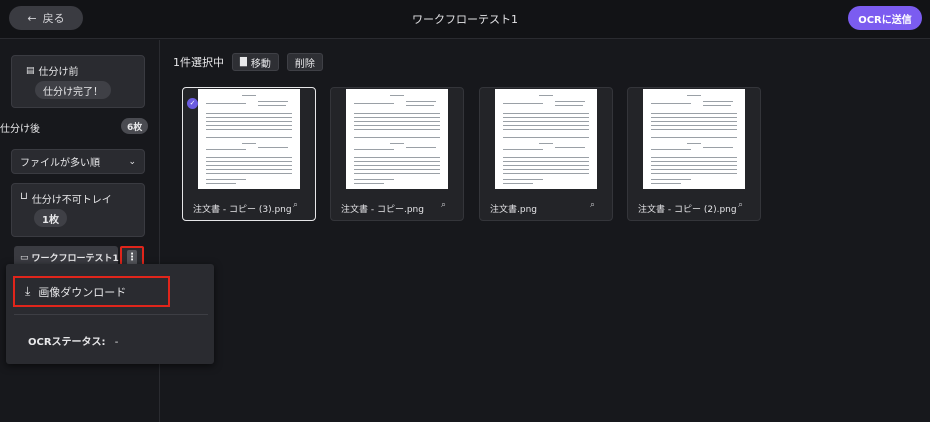 The image size is (930, 422). Describe the element at coordinates (24, 196) in the screenshot. I see `tray-icon: ⊔` at that location.